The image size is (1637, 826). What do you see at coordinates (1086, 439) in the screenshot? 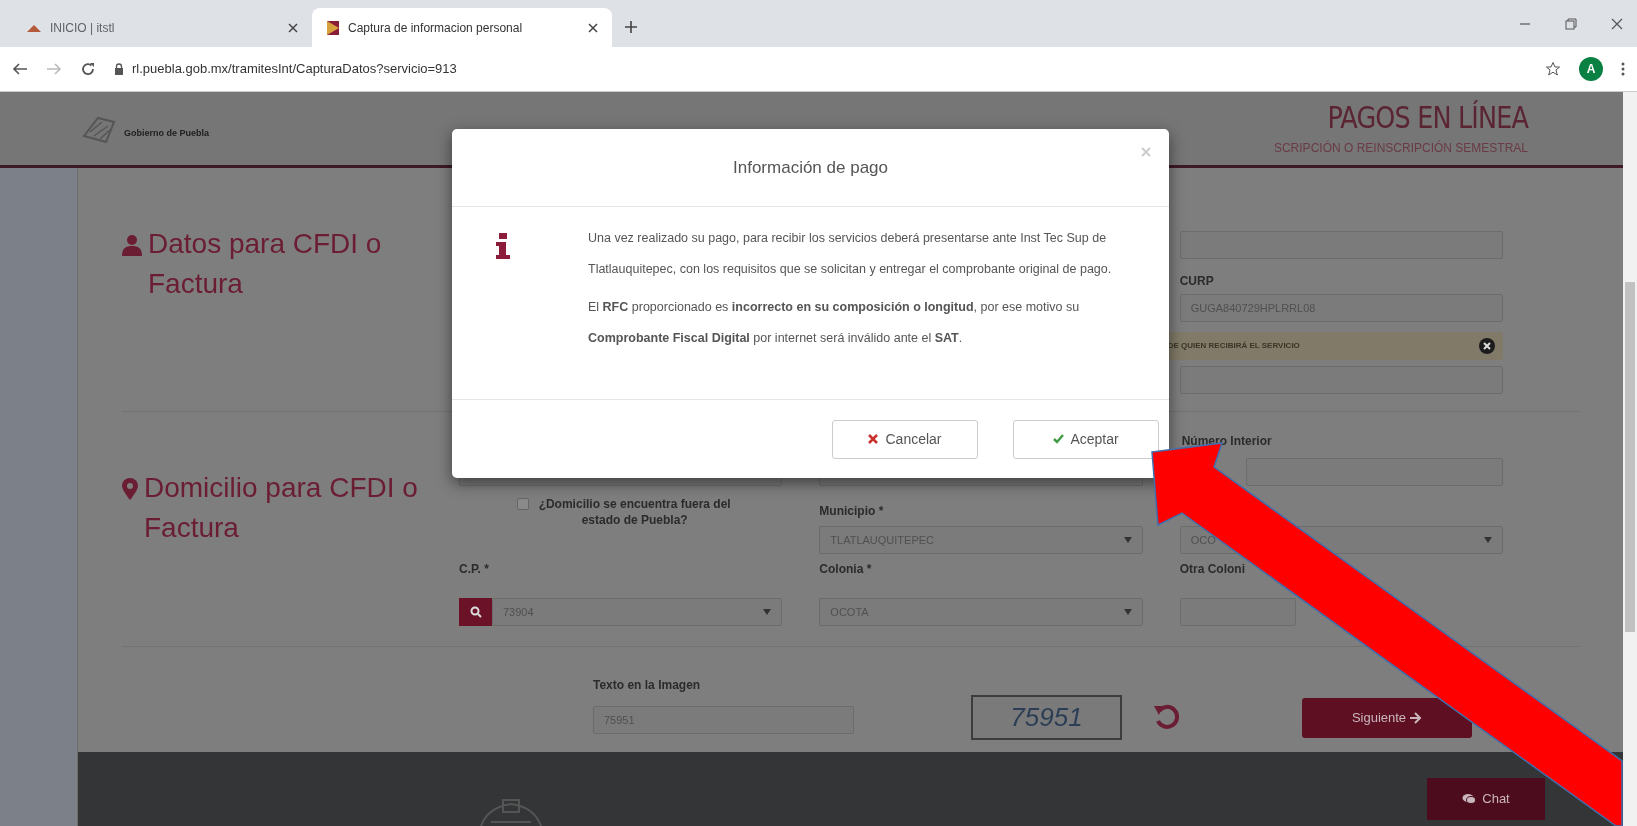
I see `accept-button: Aceptar` at bounding box center [1086, 439].